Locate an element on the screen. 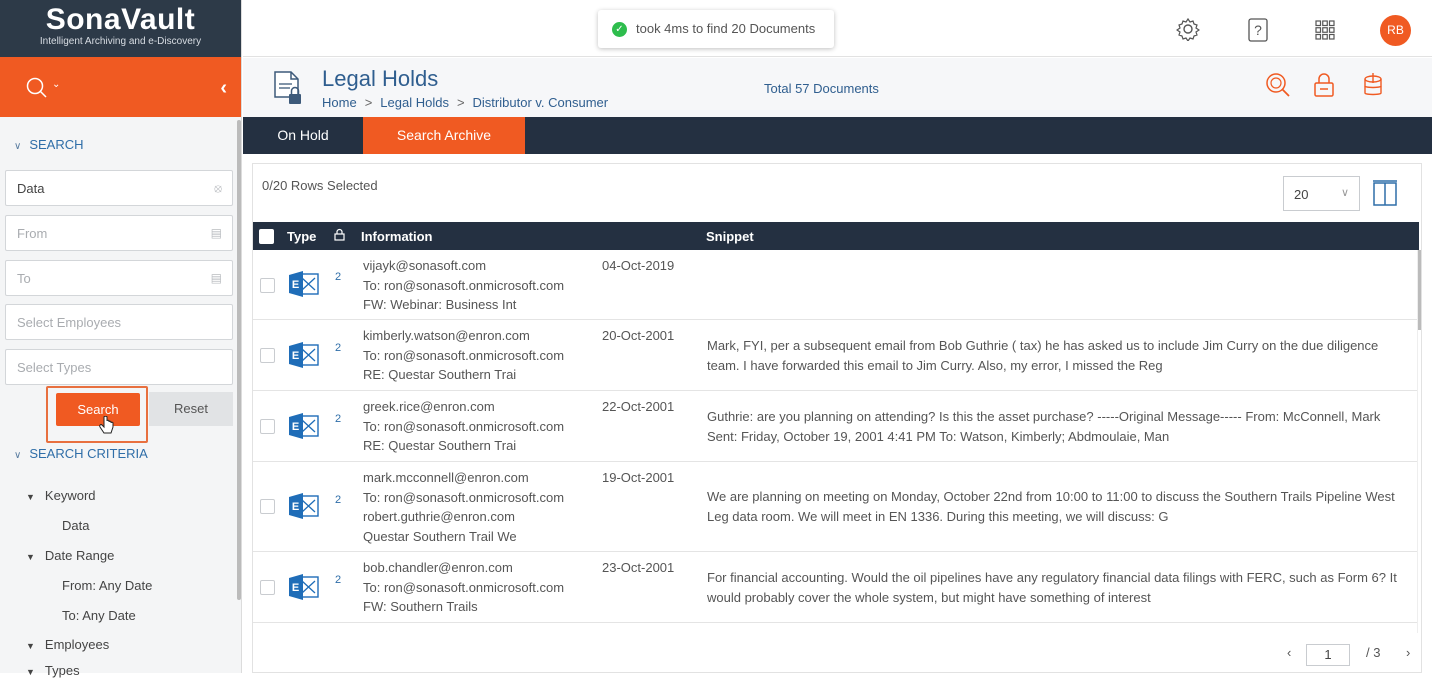 The width and height of the screenshot is (1432, 678). types-placeholder: Select Types is located at coordinates (54, 367).